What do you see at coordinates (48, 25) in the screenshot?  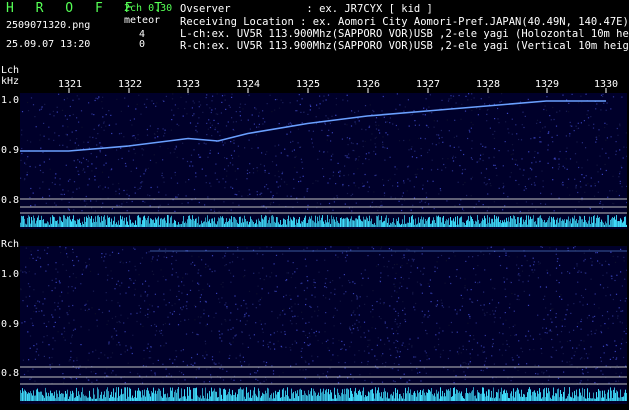 I see `filename-label: 2509071320.png` at bounding box center [48, 25].